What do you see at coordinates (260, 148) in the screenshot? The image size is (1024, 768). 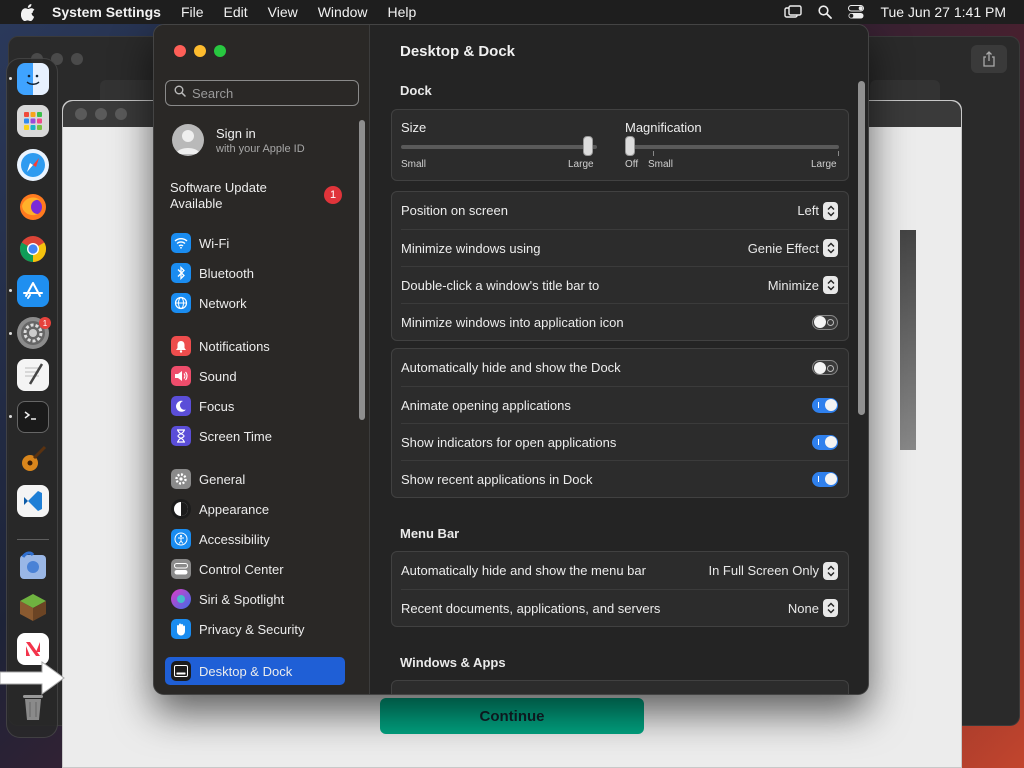 I see `signin-subtitle: with your Apple ID` at bounding box center [260, 148].